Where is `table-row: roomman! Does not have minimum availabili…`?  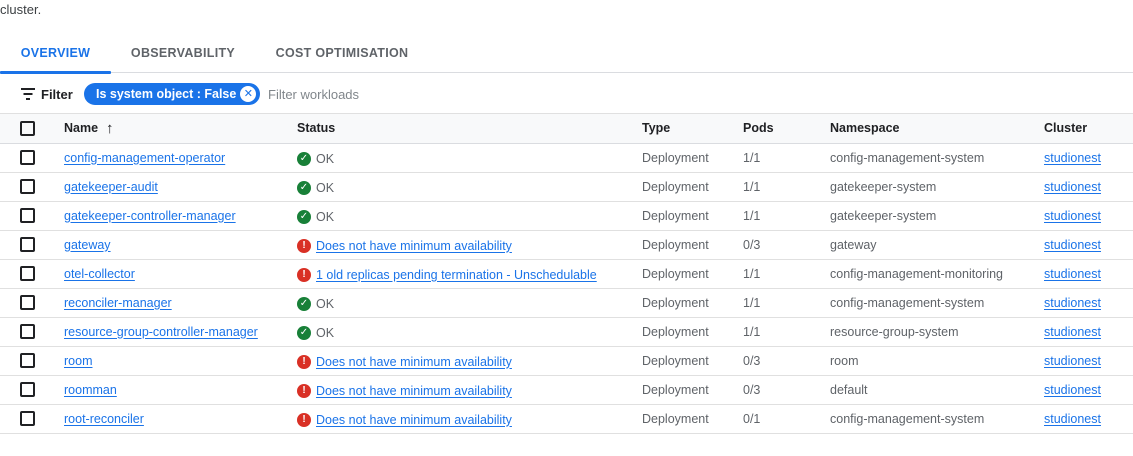
table-row: roomman! Does not have minimum availabili… is located at coordinates (566, 390).